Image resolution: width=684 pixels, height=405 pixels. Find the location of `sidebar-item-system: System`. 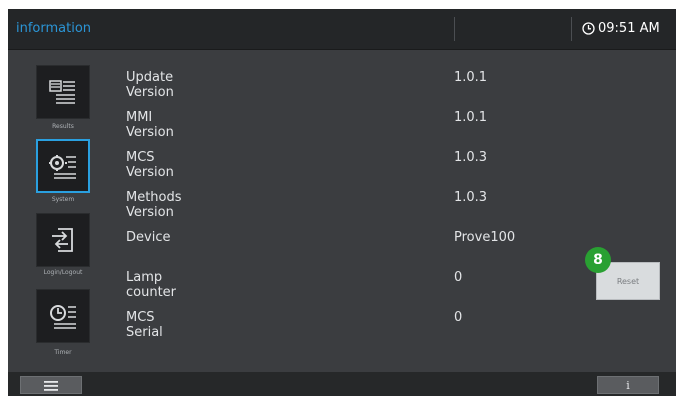

sidebar-item-system: System is located at coordinates (63, 171).